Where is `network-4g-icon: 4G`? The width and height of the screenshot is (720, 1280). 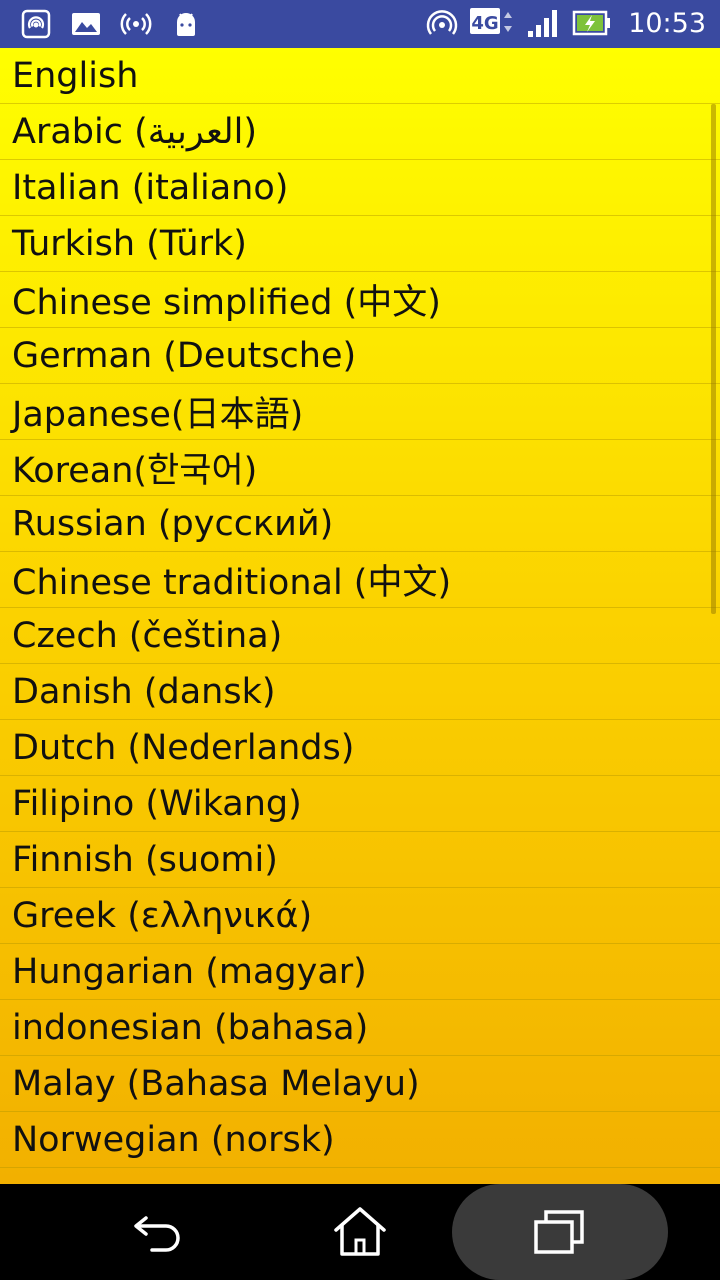
network-4g-icon: 4G is located at coordinates (491, 21).